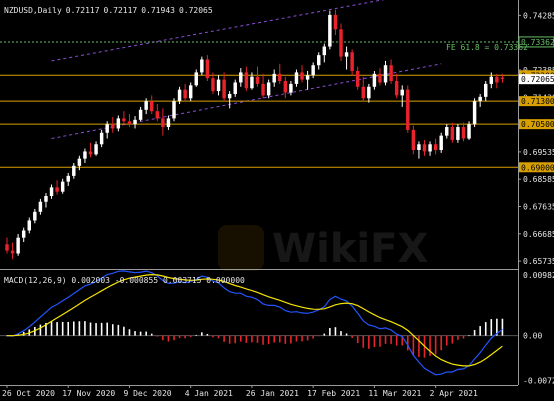 The height and width of the screenshot is (401, 554). Describe the element at coordinates (538, 206) in the screenshot. I see `price-tick-label: 0.67635` at that location.